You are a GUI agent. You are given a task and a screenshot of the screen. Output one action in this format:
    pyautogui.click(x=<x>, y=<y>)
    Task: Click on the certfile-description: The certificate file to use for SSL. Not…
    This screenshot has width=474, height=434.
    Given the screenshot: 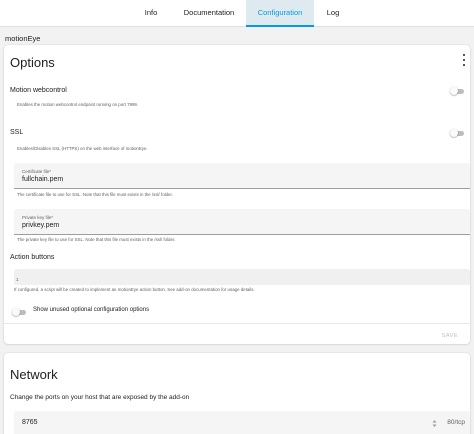 What is the action you would take?
    pyautogui.click(x=95, y=194)
    